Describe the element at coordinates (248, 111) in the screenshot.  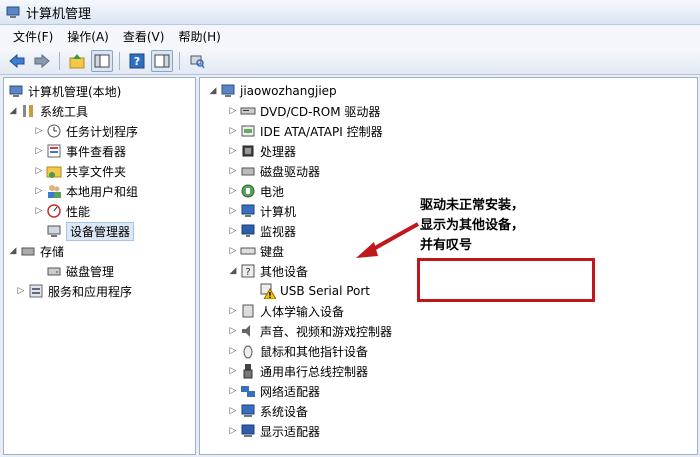
I see `dvd-drive-icon` at that location.